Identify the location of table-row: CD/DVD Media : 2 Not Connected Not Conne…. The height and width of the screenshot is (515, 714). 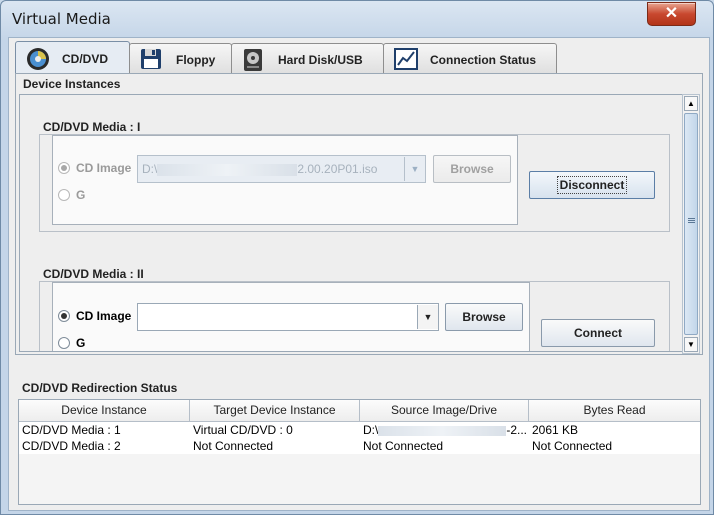
(359, 446).